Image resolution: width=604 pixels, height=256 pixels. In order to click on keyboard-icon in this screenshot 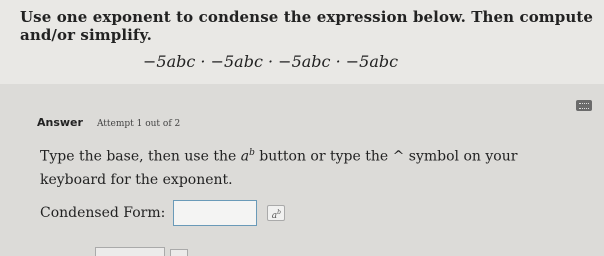, I will do `click(584, 105)`.